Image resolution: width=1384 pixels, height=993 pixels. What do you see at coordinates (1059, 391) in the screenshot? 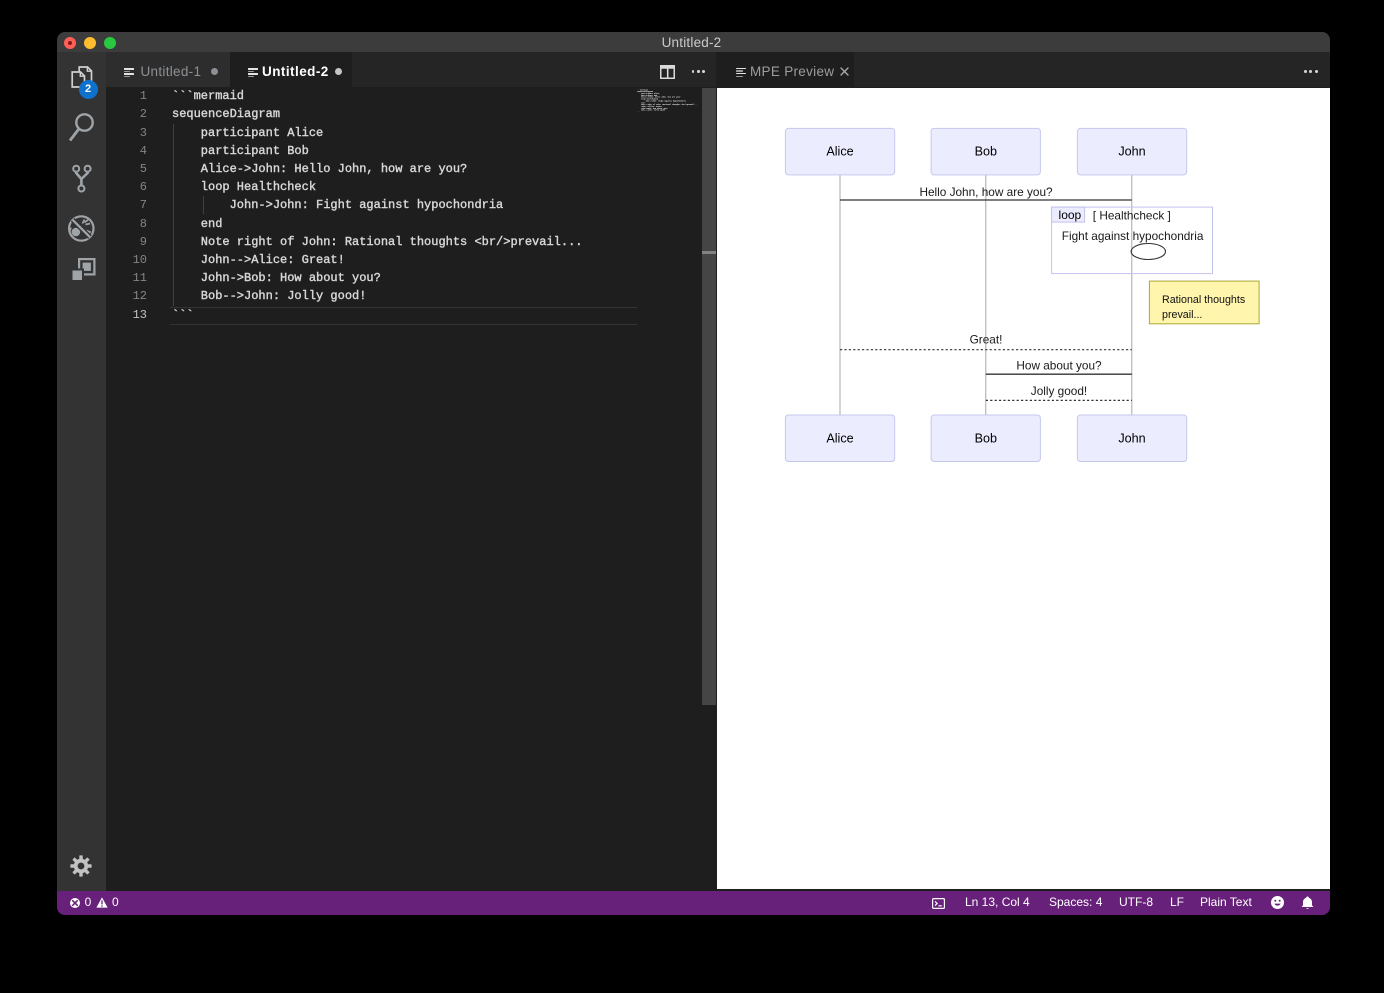
I see `svg-text: Jolly good!` at bounding box center [1059, 391].